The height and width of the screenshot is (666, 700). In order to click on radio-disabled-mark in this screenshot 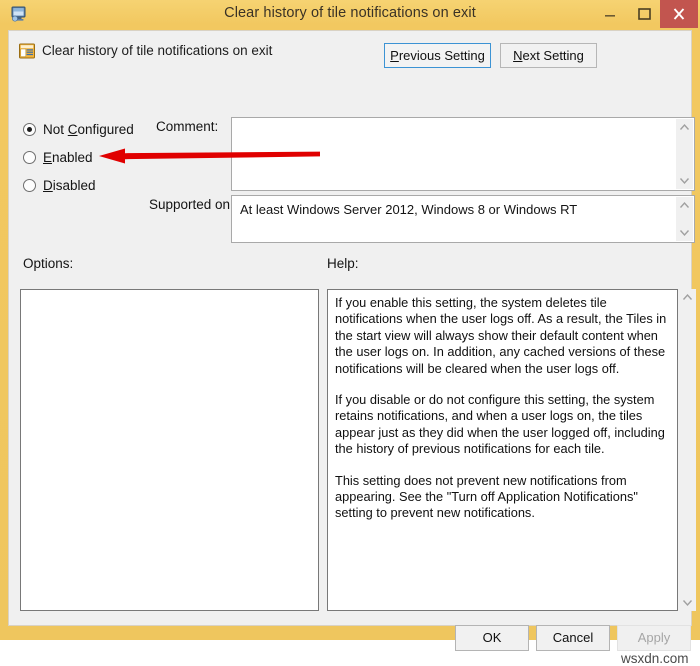, I will do `click(29, 185)`.